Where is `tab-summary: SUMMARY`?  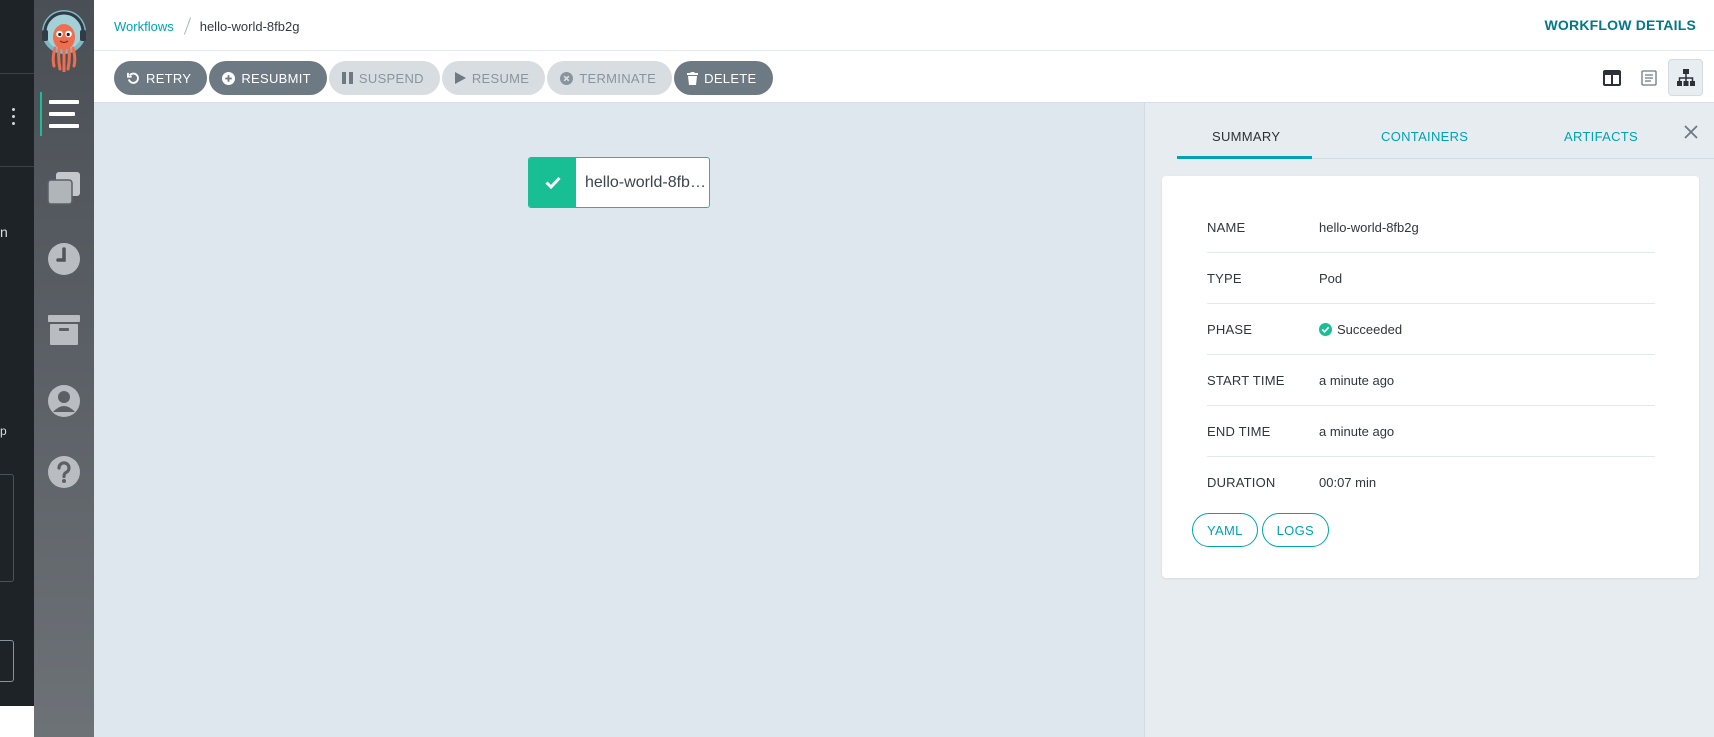
tab-summary: SUMMARY is located at coordinates (1246, 136).